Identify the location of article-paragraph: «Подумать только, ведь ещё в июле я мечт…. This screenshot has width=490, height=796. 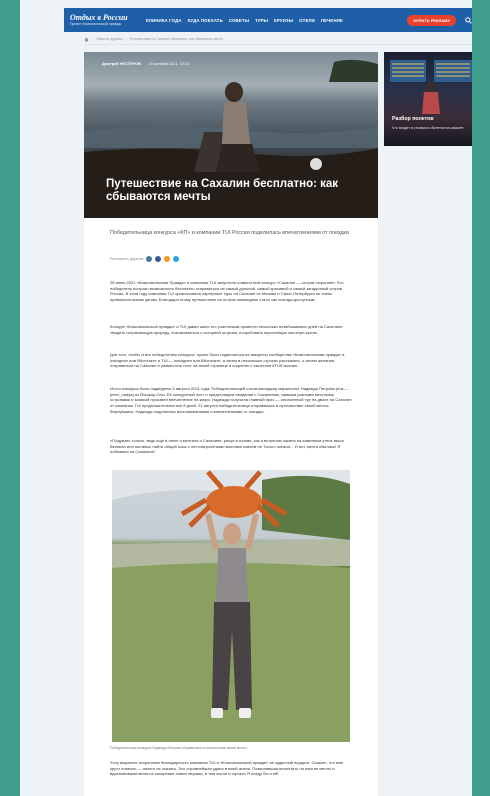
(227, 446).